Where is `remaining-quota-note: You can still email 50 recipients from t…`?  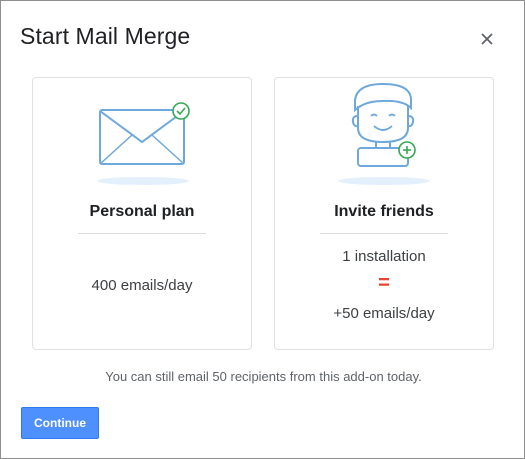 remaining-quota-note: You can still email 50 recipients from t… is located at coordinates (263, 376).